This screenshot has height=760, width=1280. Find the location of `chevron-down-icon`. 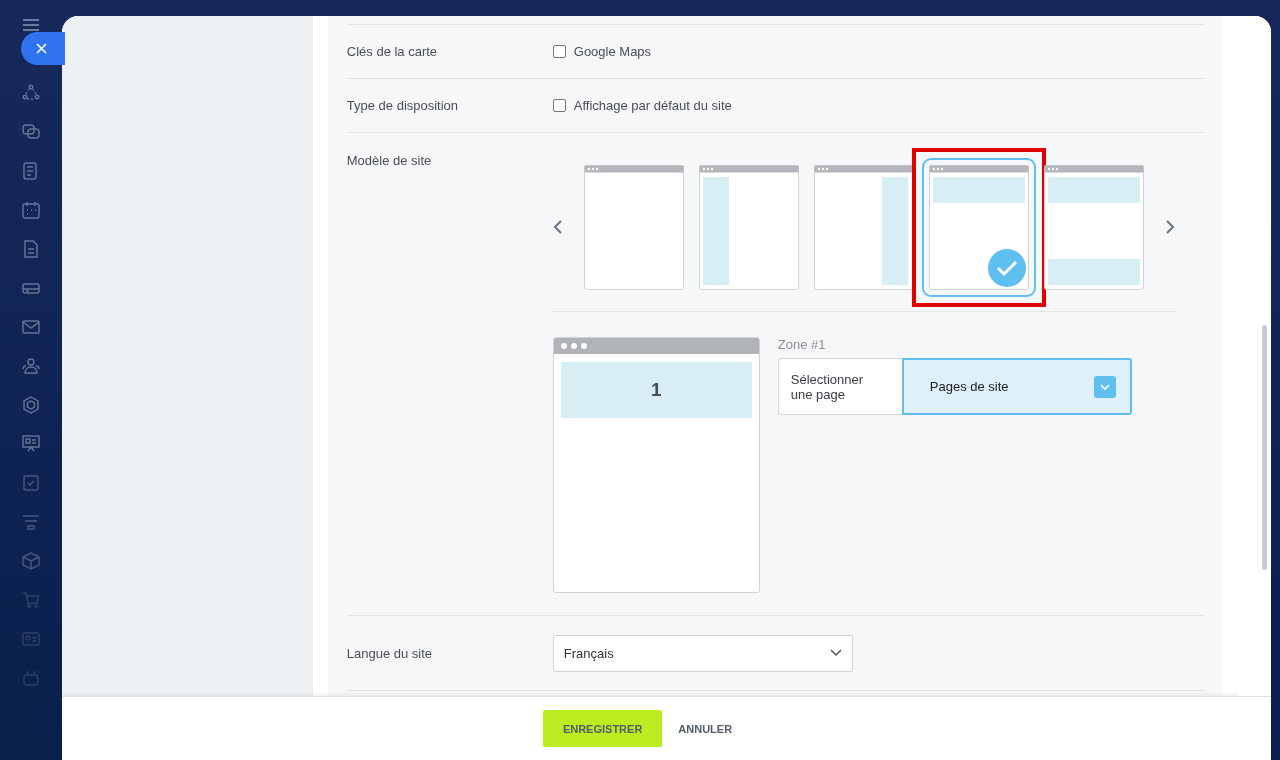

chevron-down-icon is located at coordinates (835, 653).